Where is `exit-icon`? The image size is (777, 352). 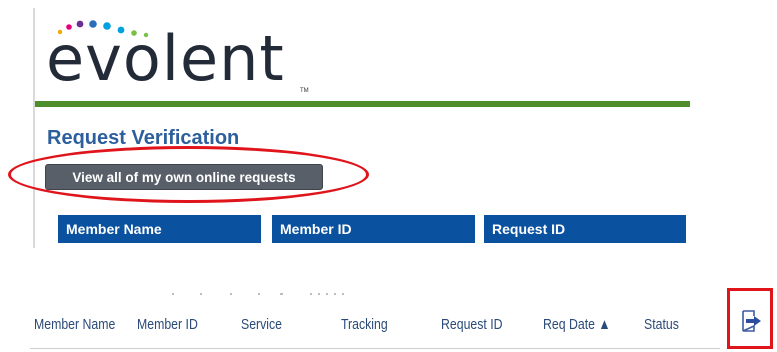
exit-icon is located at coordinates (751, 321).